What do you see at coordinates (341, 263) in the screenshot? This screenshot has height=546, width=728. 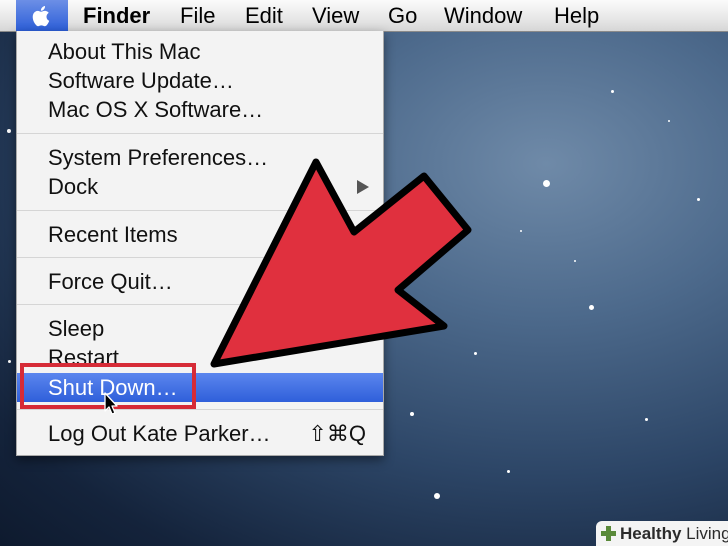 I see `annotation-arrow-icon` at bounding box center [341, 263].